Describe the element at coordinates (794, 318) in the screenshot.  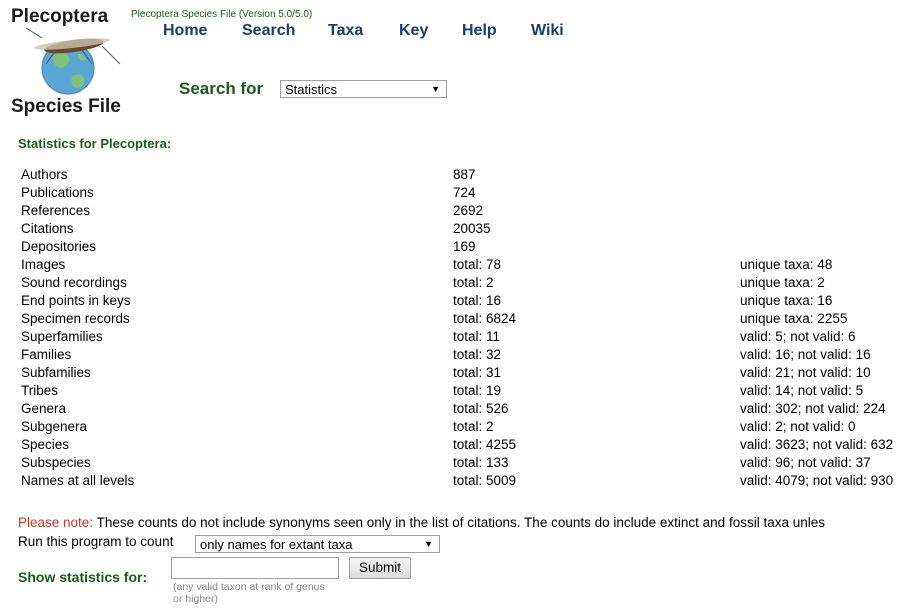
I see `stat-extra: unique taxa: 2255` at that location.